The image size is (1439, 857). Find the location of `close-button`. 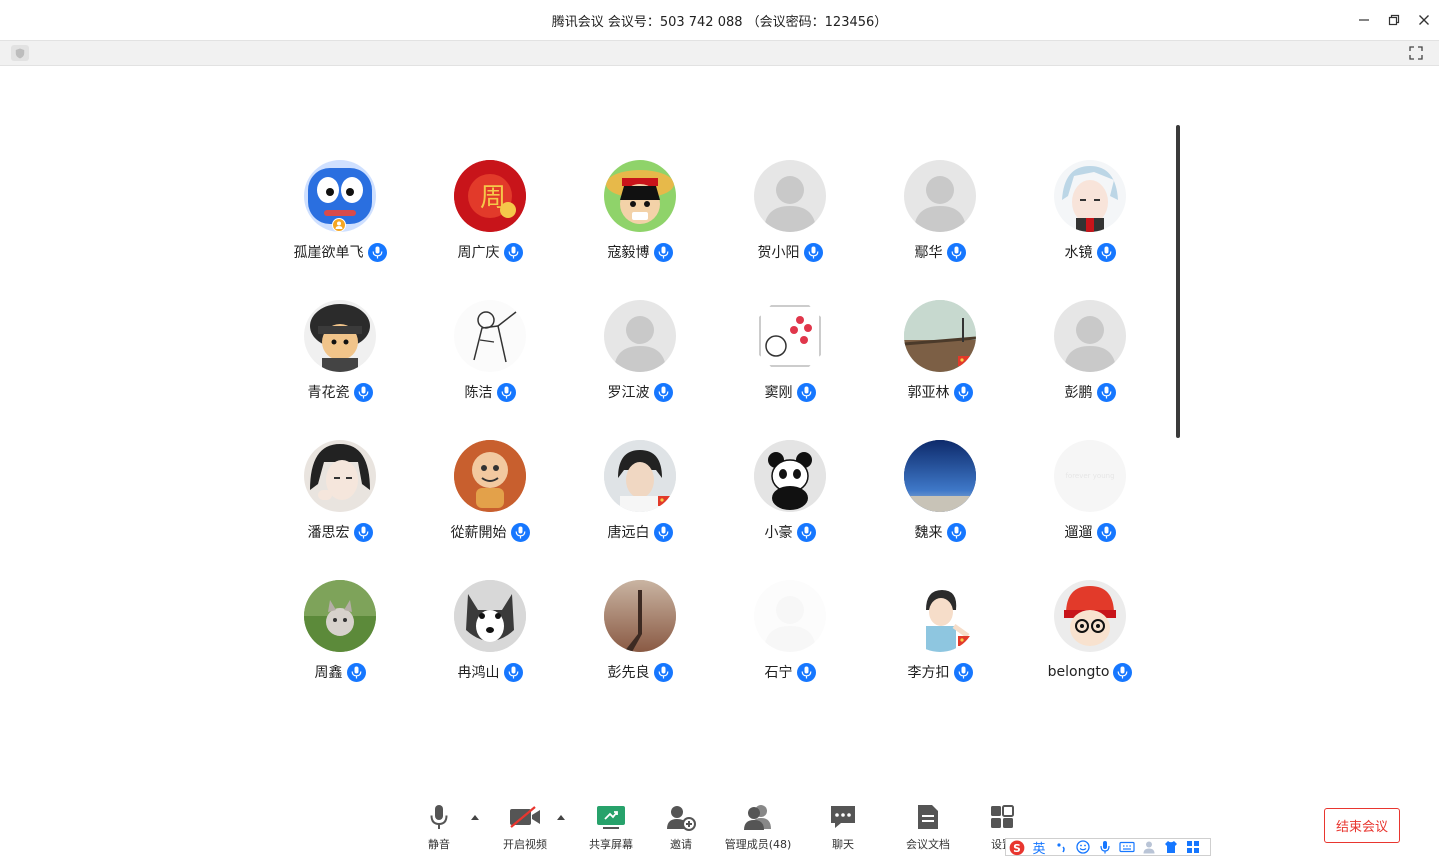

close-button is located at coordinates (1424, 20).